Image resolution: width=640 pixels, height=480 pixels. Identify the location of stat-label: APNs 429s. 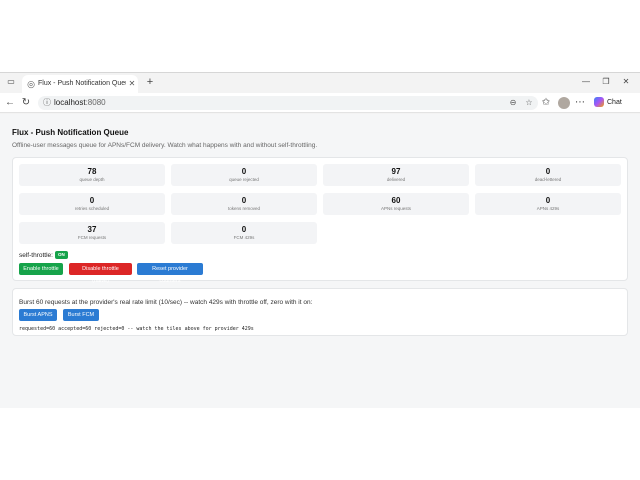
(548, 208).